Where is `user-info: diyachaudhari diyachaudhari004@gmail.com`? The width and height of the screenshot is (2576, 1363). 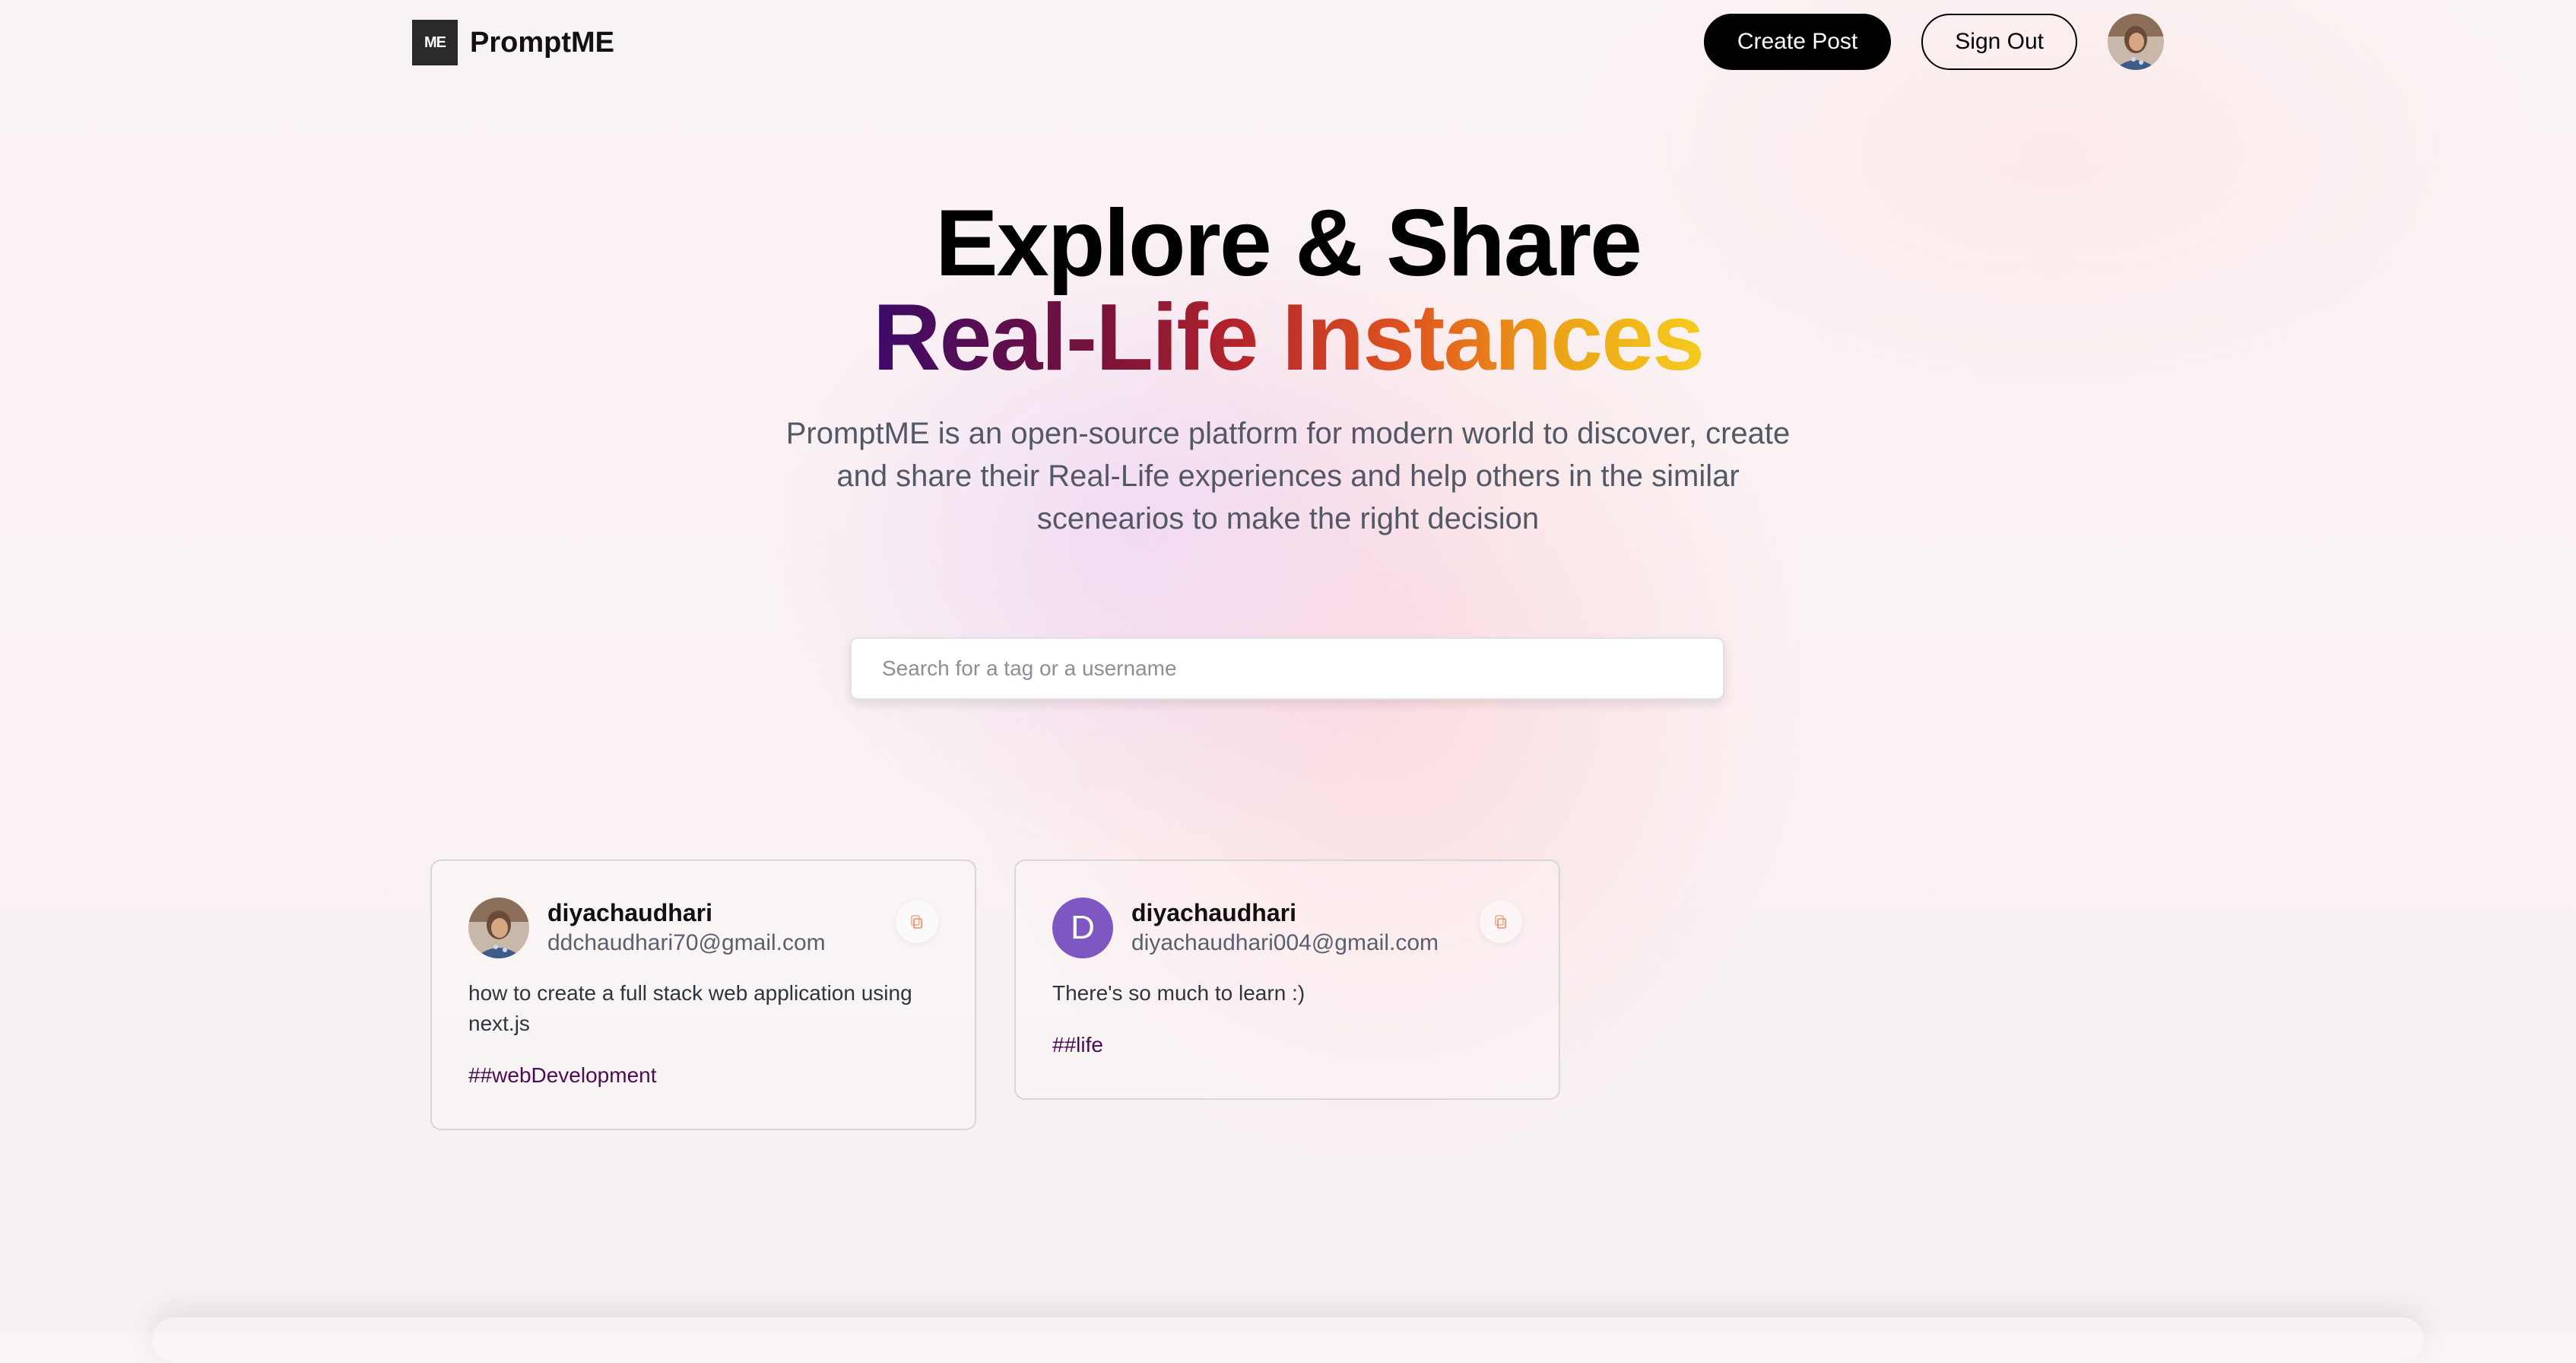 user-info: diyachaudhari diyachaudhari004@gmail.com is located at coordinates (1285, 928).